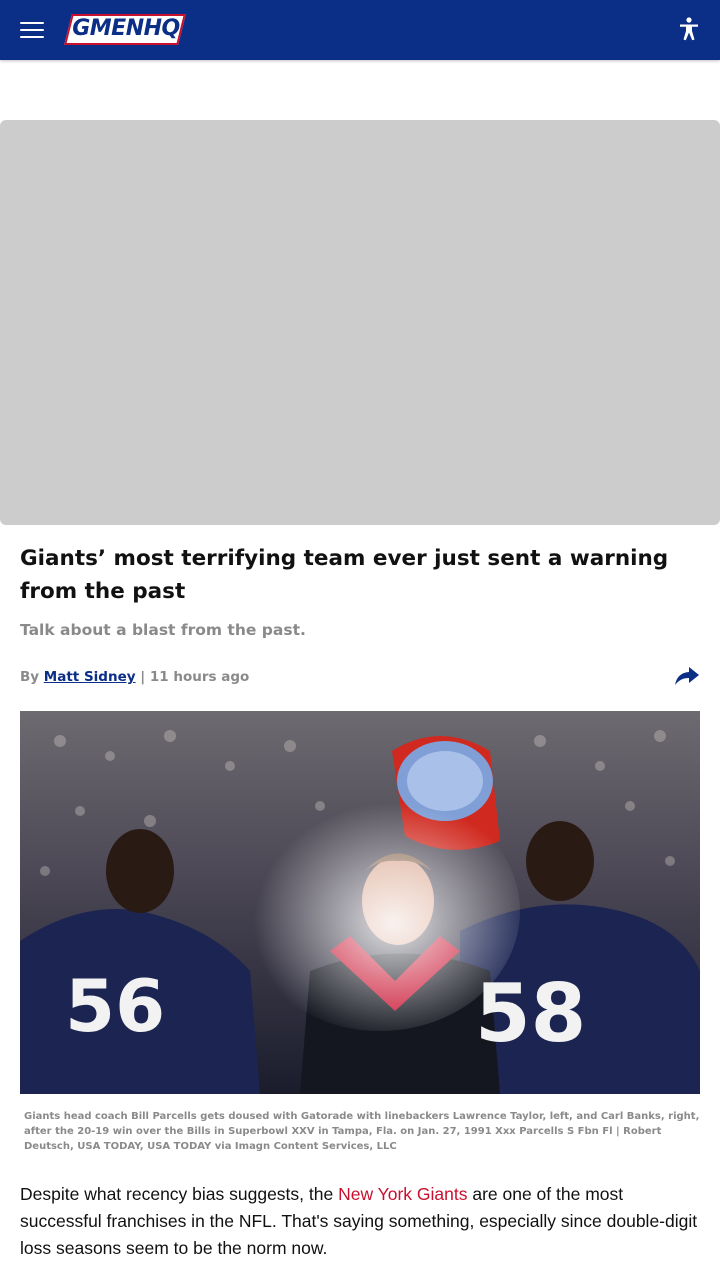 The width and height of the screenshot is (720, 1280). What do you see at coordinates (360, 30) in the screenshot?
I see `site-header: GMENHQ` at bounding box center [360, 30].